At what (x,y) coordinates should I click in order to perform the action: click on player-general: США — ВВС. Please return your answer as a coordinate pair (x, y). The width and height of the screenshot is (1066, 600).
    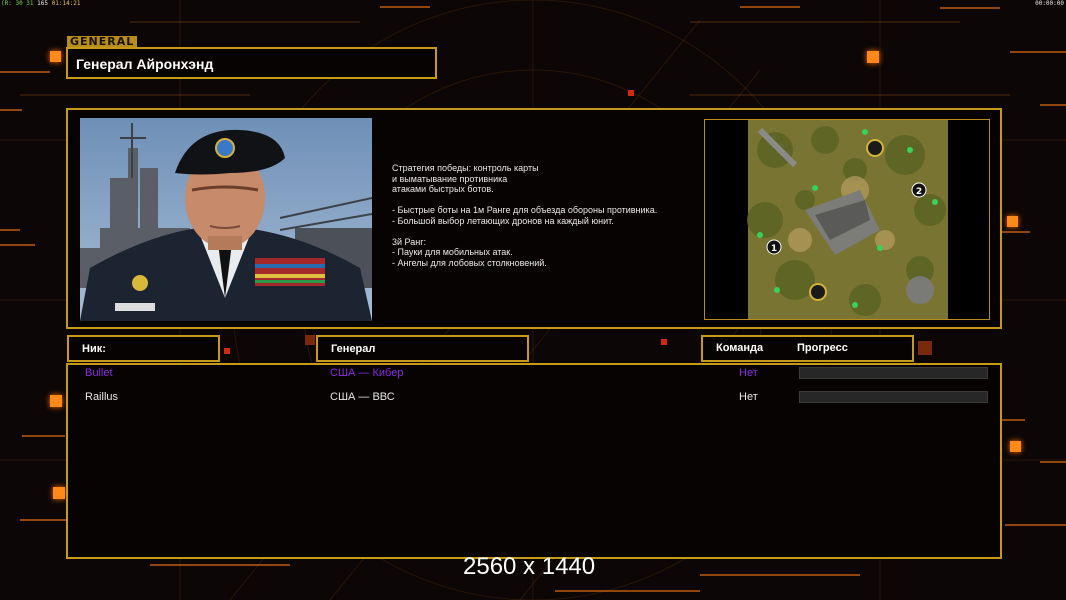
    Looking at the image, I should click on (362, 397).